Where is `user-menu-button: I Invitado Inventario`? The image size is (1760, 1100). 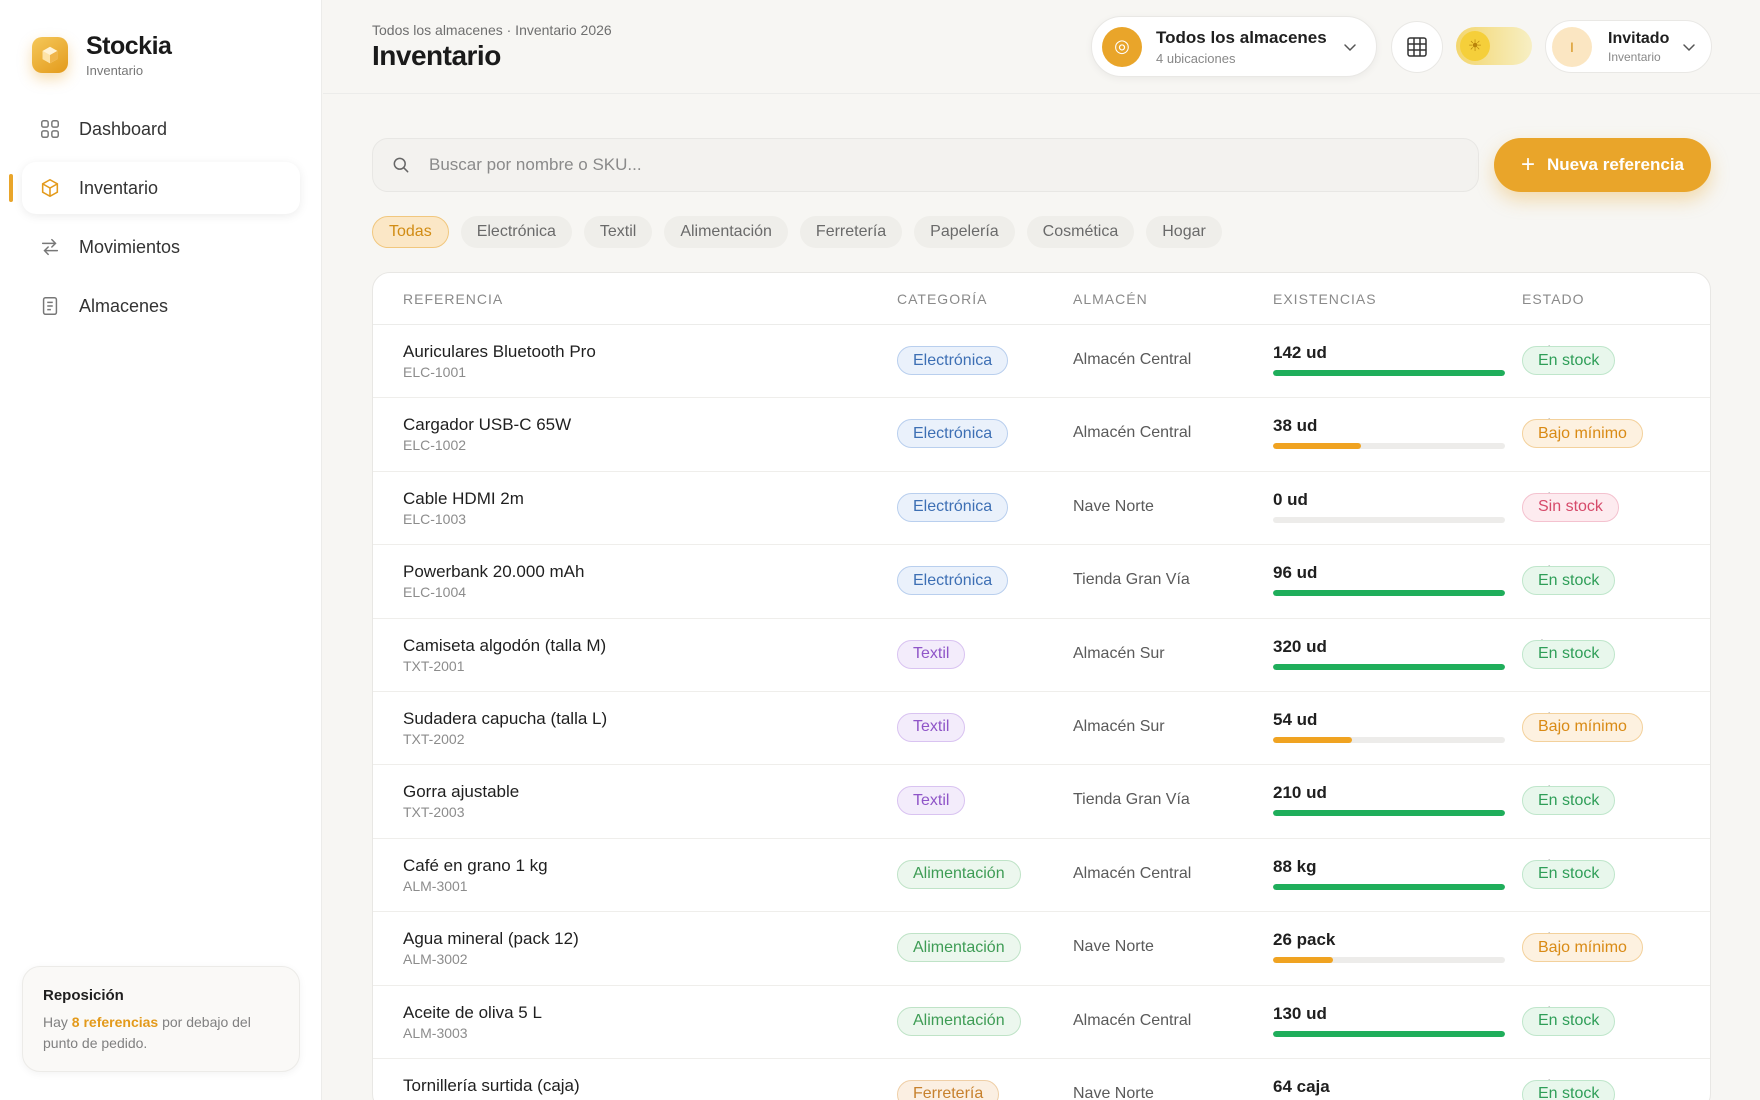 user-menu-button: I Invitado Inventario is located at coordinates (1628, 46).